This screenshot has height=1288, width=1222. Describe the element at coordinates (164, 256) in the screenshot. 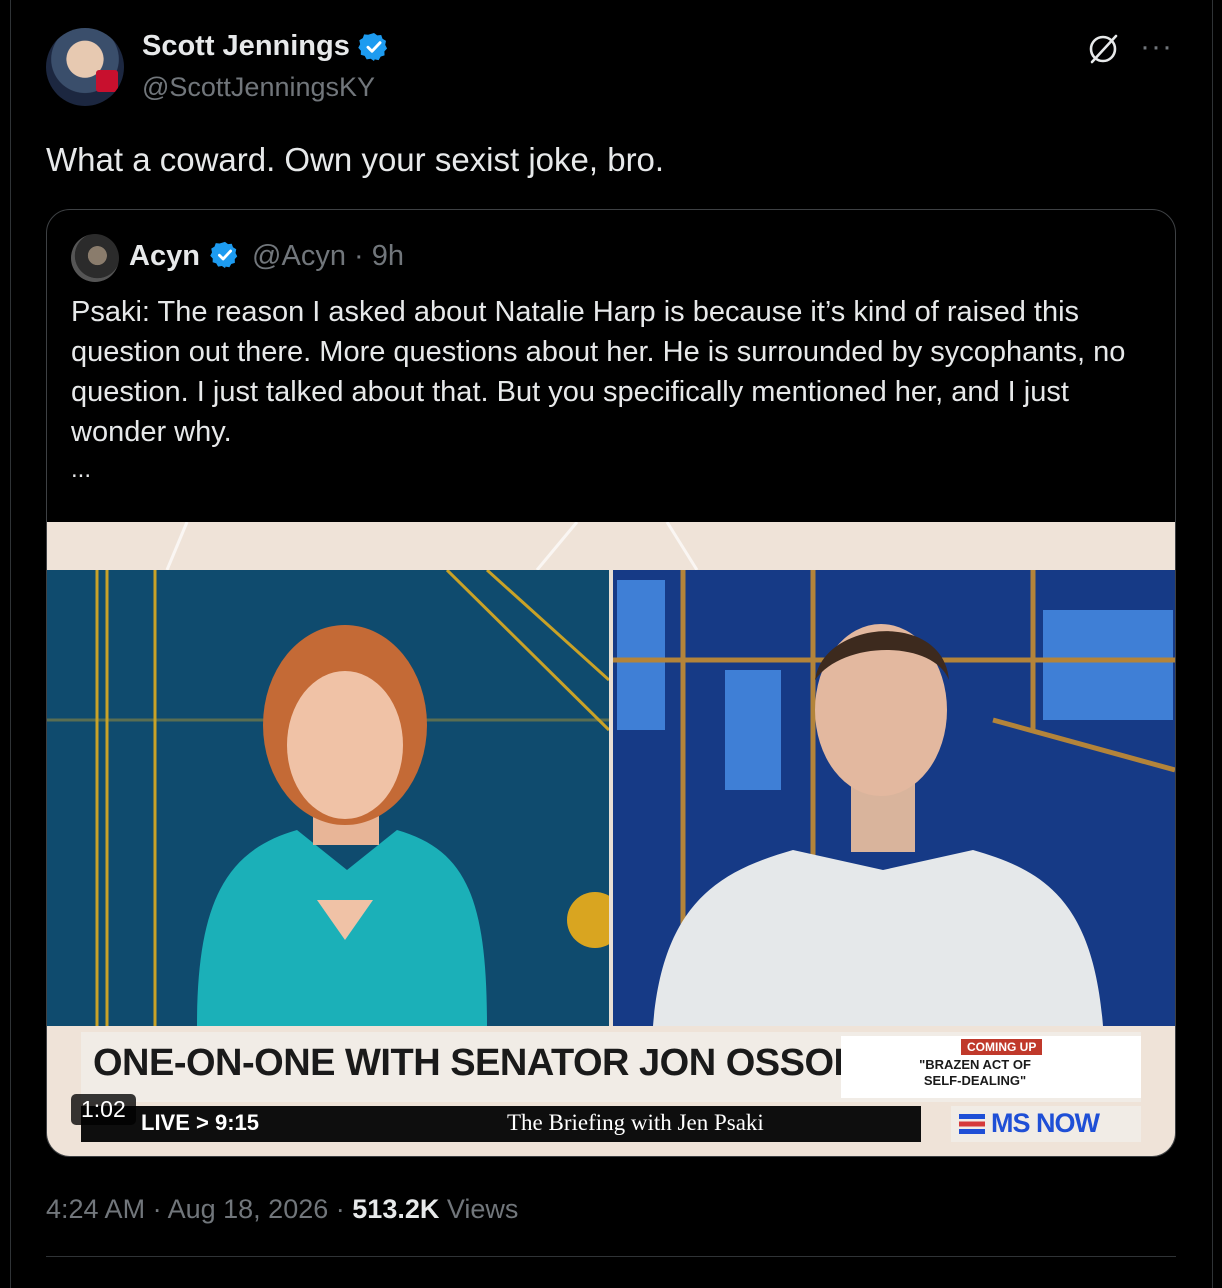

I see `quoted-author-name: Acyn` at that location.